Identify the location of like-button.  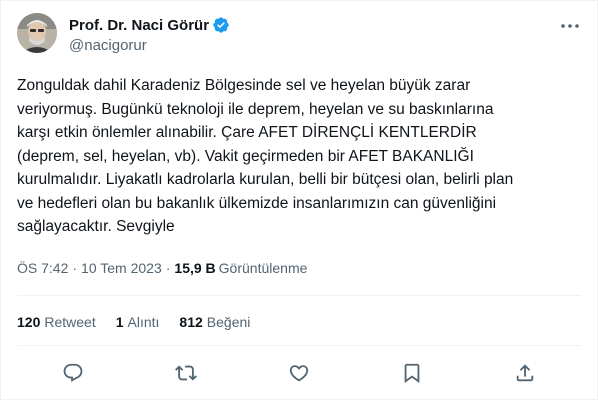
(299, 373).